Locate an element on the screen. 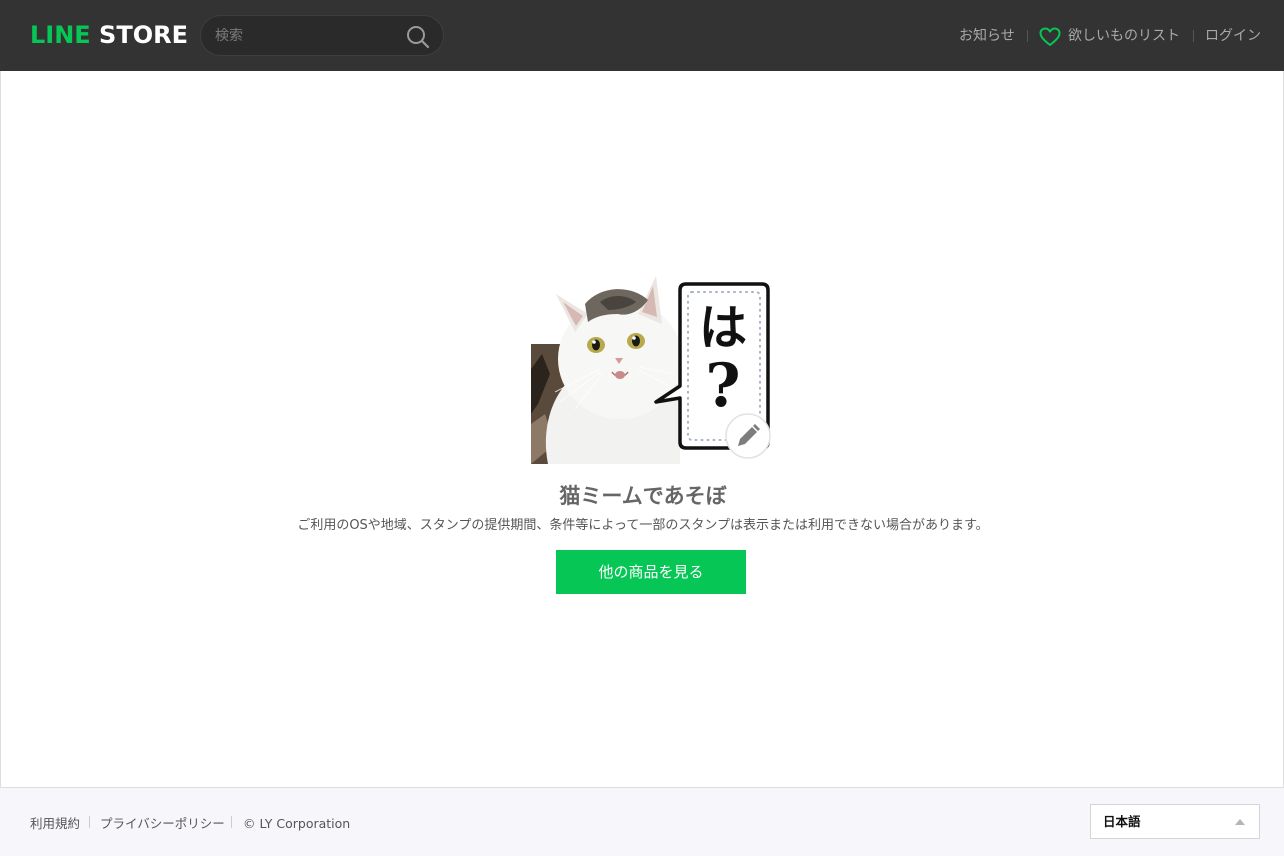 The width and height of the screenshot is (1284, 856). search-icon is located at coordinates (418, 37).